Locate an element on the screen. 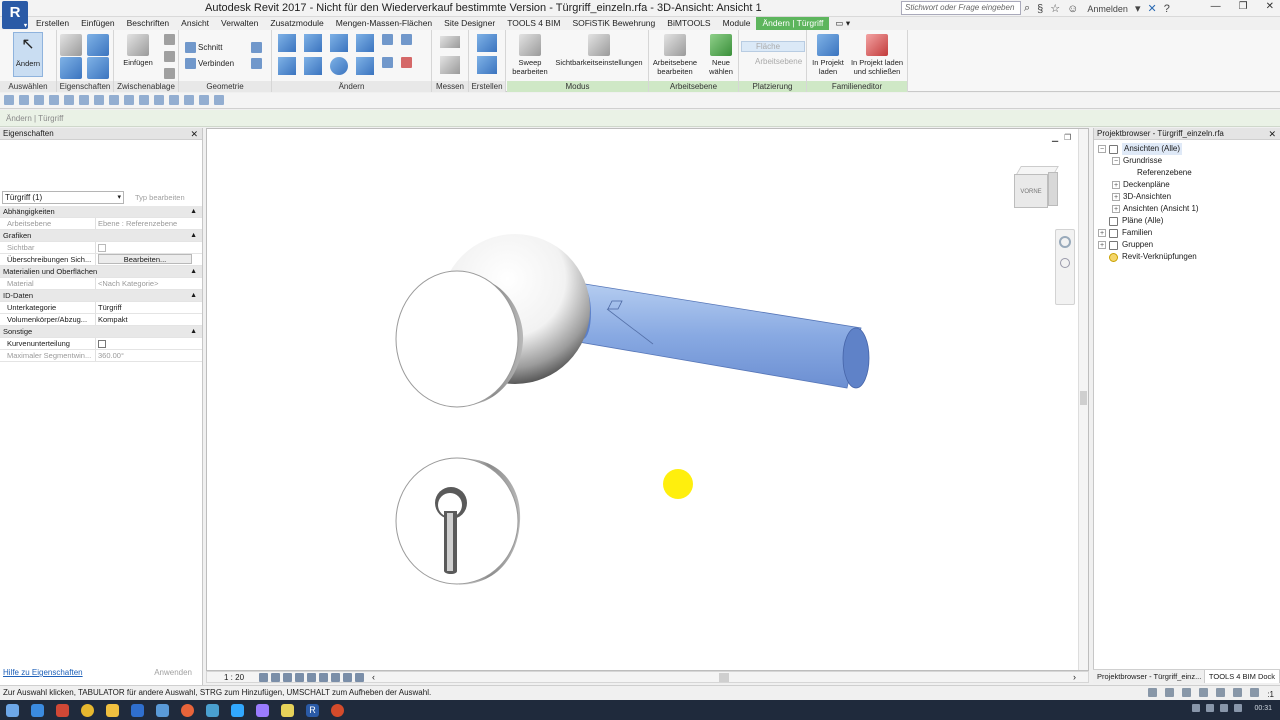  app-icon is located at coordinates (62, 710).